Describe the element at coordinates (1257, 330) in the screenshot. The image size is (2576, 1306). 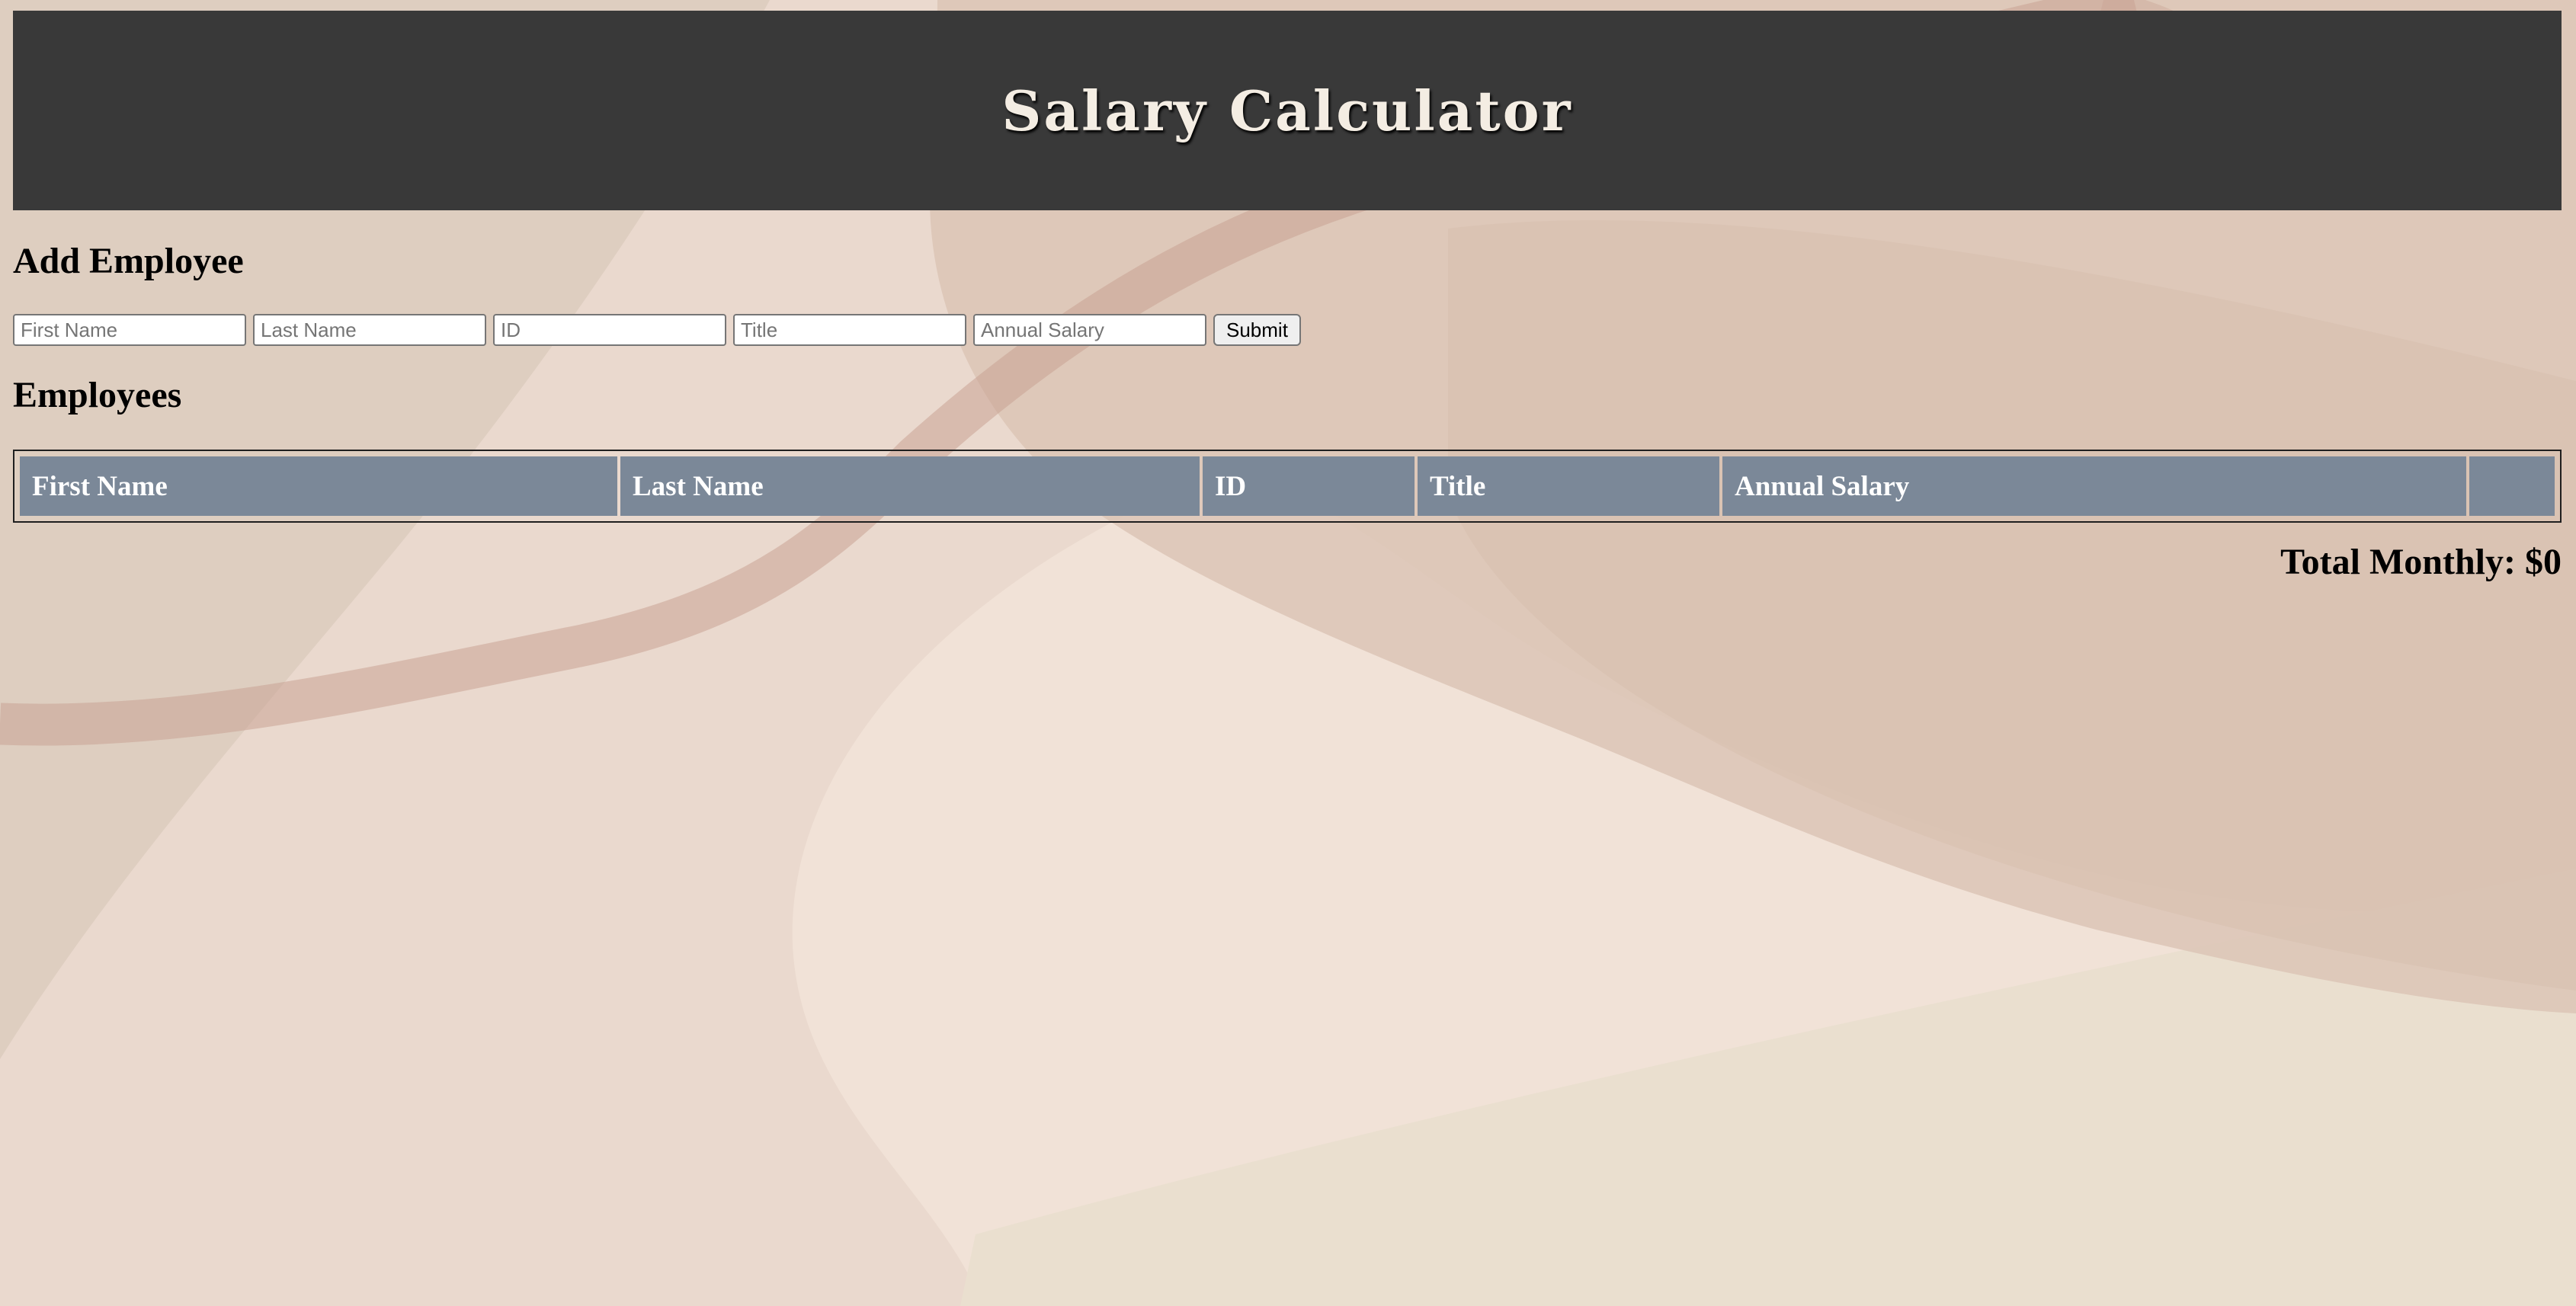
I see `submit-button: Submit` at that location.